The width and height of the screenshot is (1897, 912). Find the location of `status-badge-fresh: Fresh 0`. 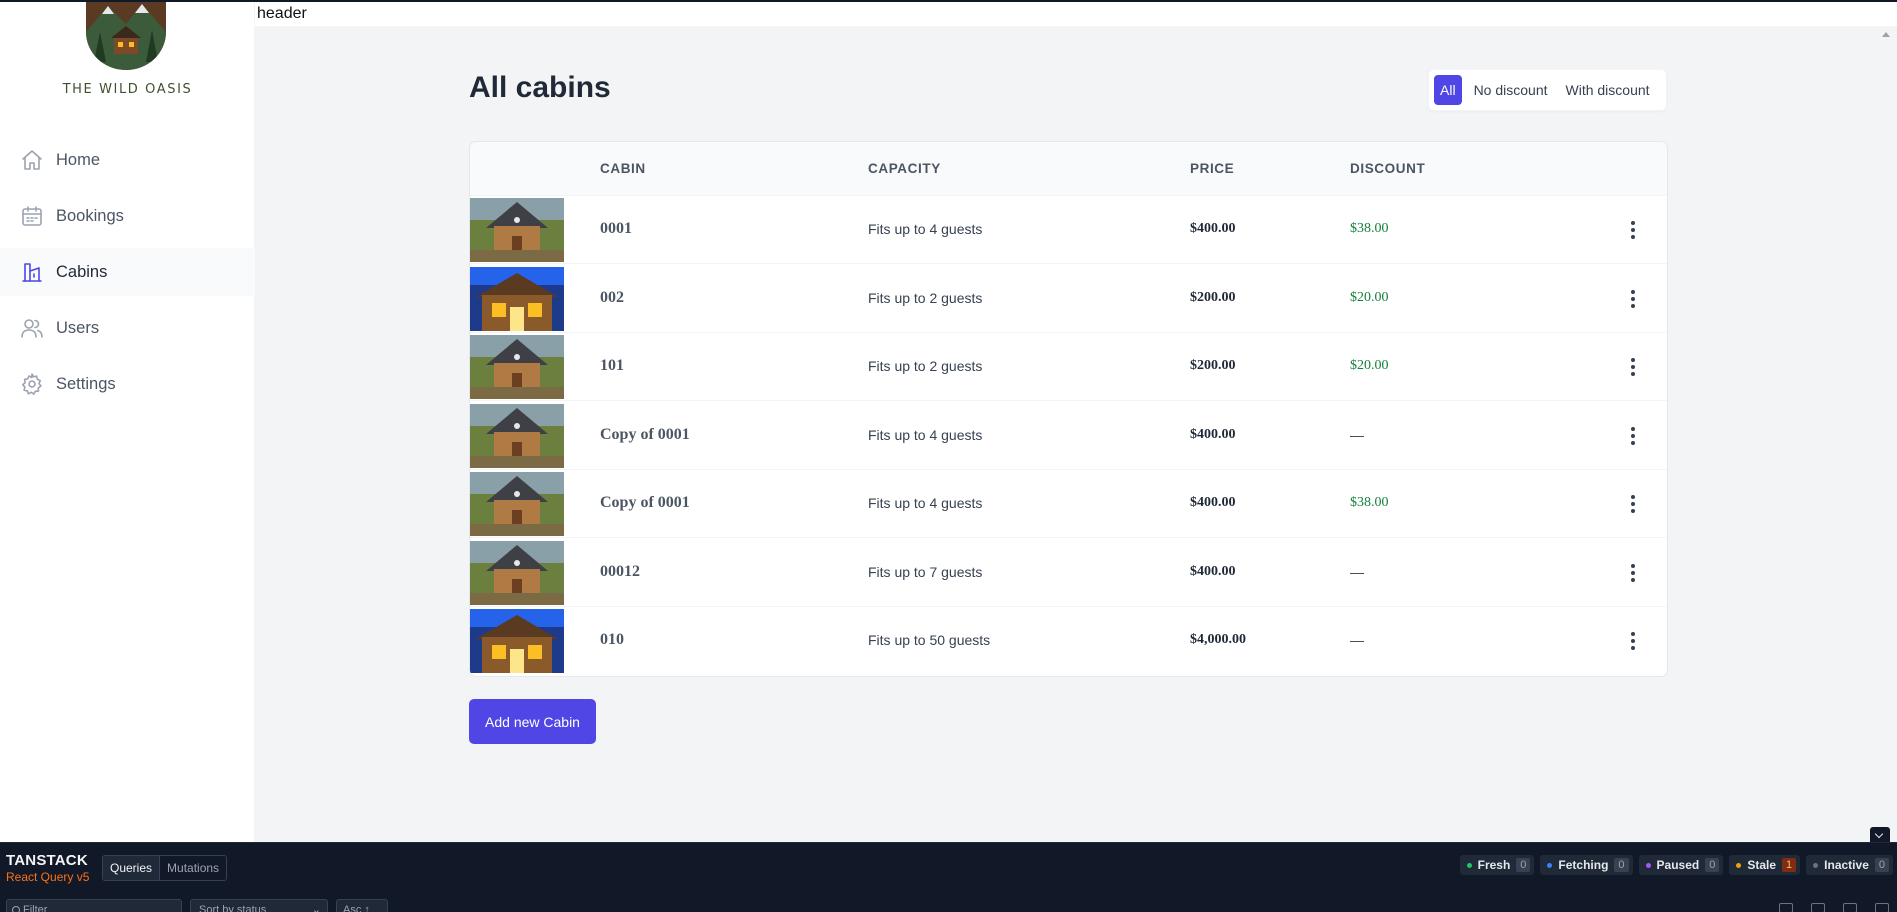

status-badge-fresh: Fresh 0 is located at coordinates (1497, 865).